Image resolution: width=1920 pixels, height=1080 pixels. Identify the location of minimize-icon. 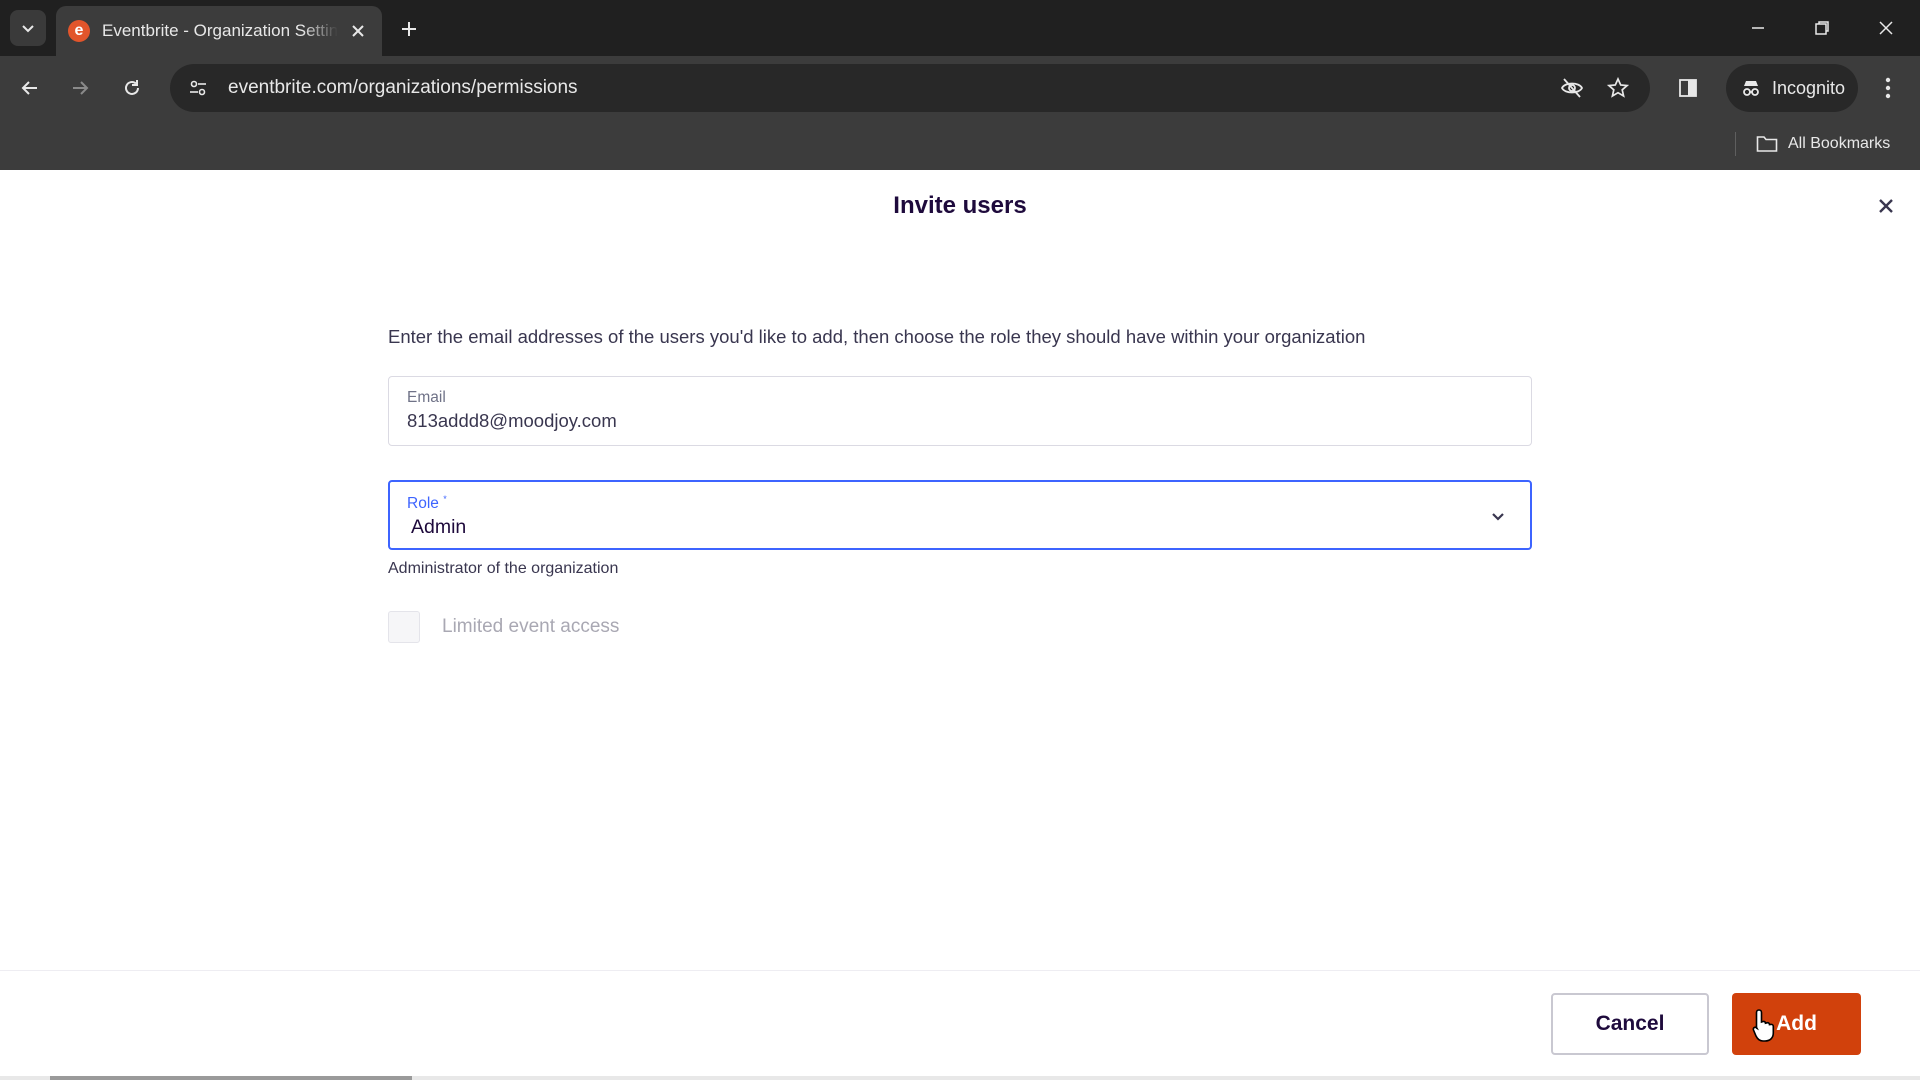
(1758, 28).